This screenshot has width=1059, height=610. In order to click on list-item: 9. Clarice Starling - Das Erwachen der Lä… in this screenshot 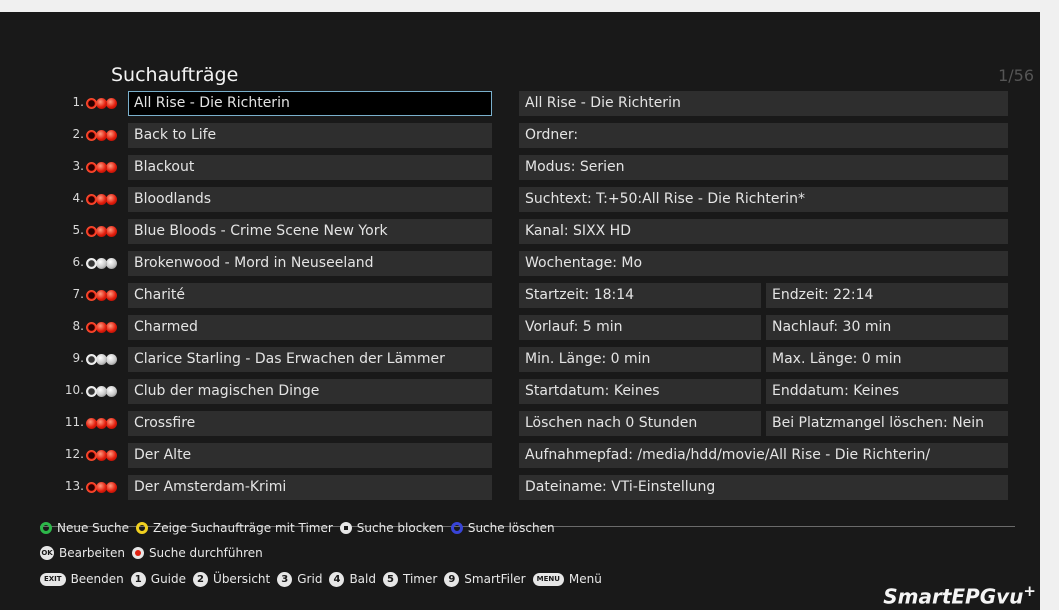, I will do `click(266, 359)`.